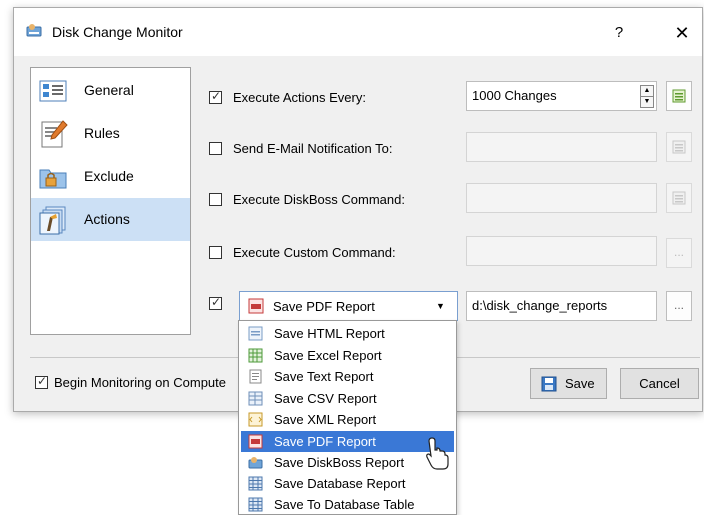  What do you see at coordinates (107, 219) in the screenshot?
I see `sidebar-item-label: Actions` at bounding box center [107, 219].